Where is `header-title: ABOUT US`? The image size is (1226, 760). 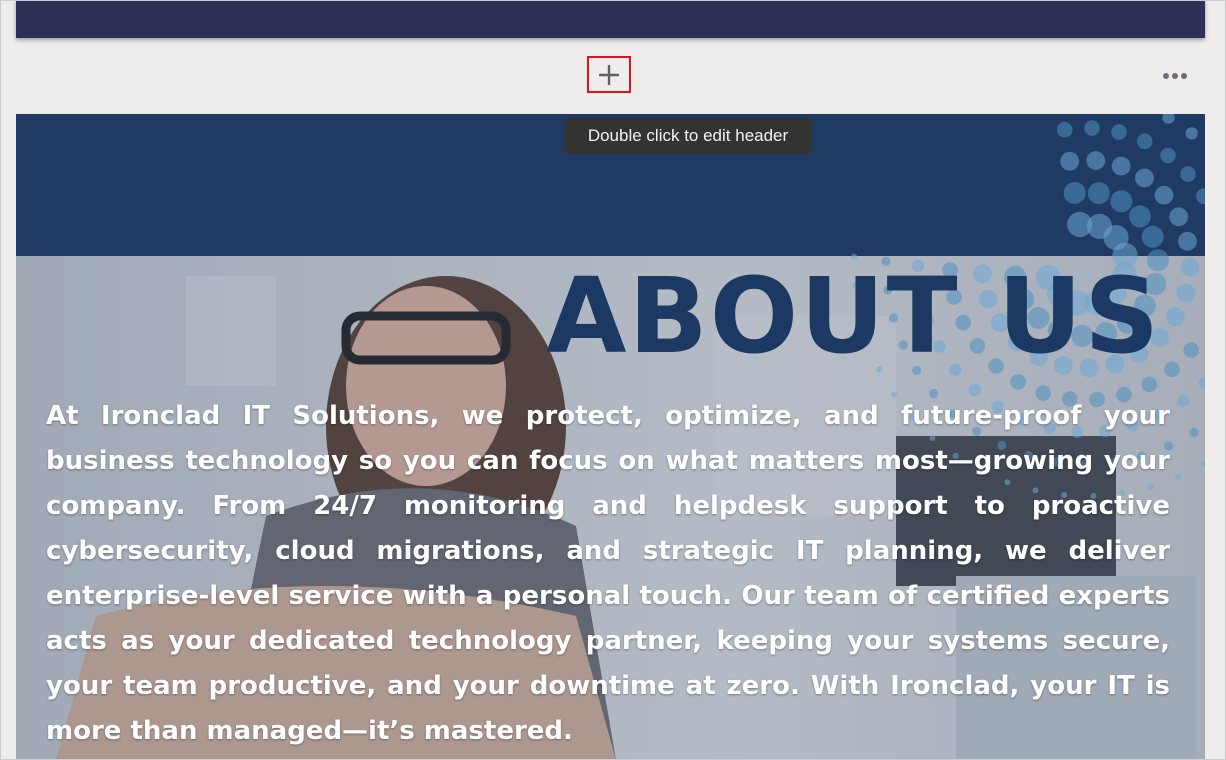 header-title: ABOUT US is located at coordinates (854, 316).